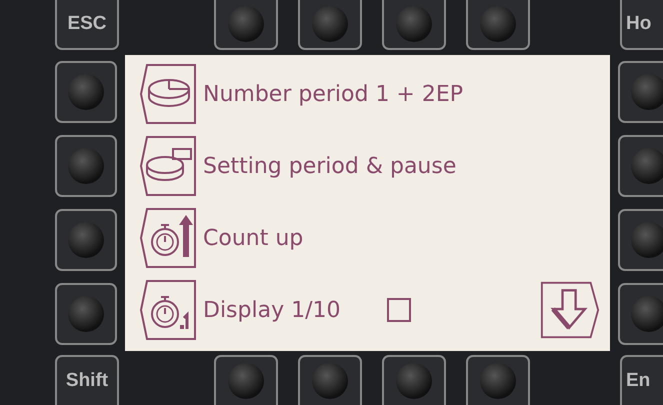  I want to click on menu-item: Display 1/10, so click(271, 310).